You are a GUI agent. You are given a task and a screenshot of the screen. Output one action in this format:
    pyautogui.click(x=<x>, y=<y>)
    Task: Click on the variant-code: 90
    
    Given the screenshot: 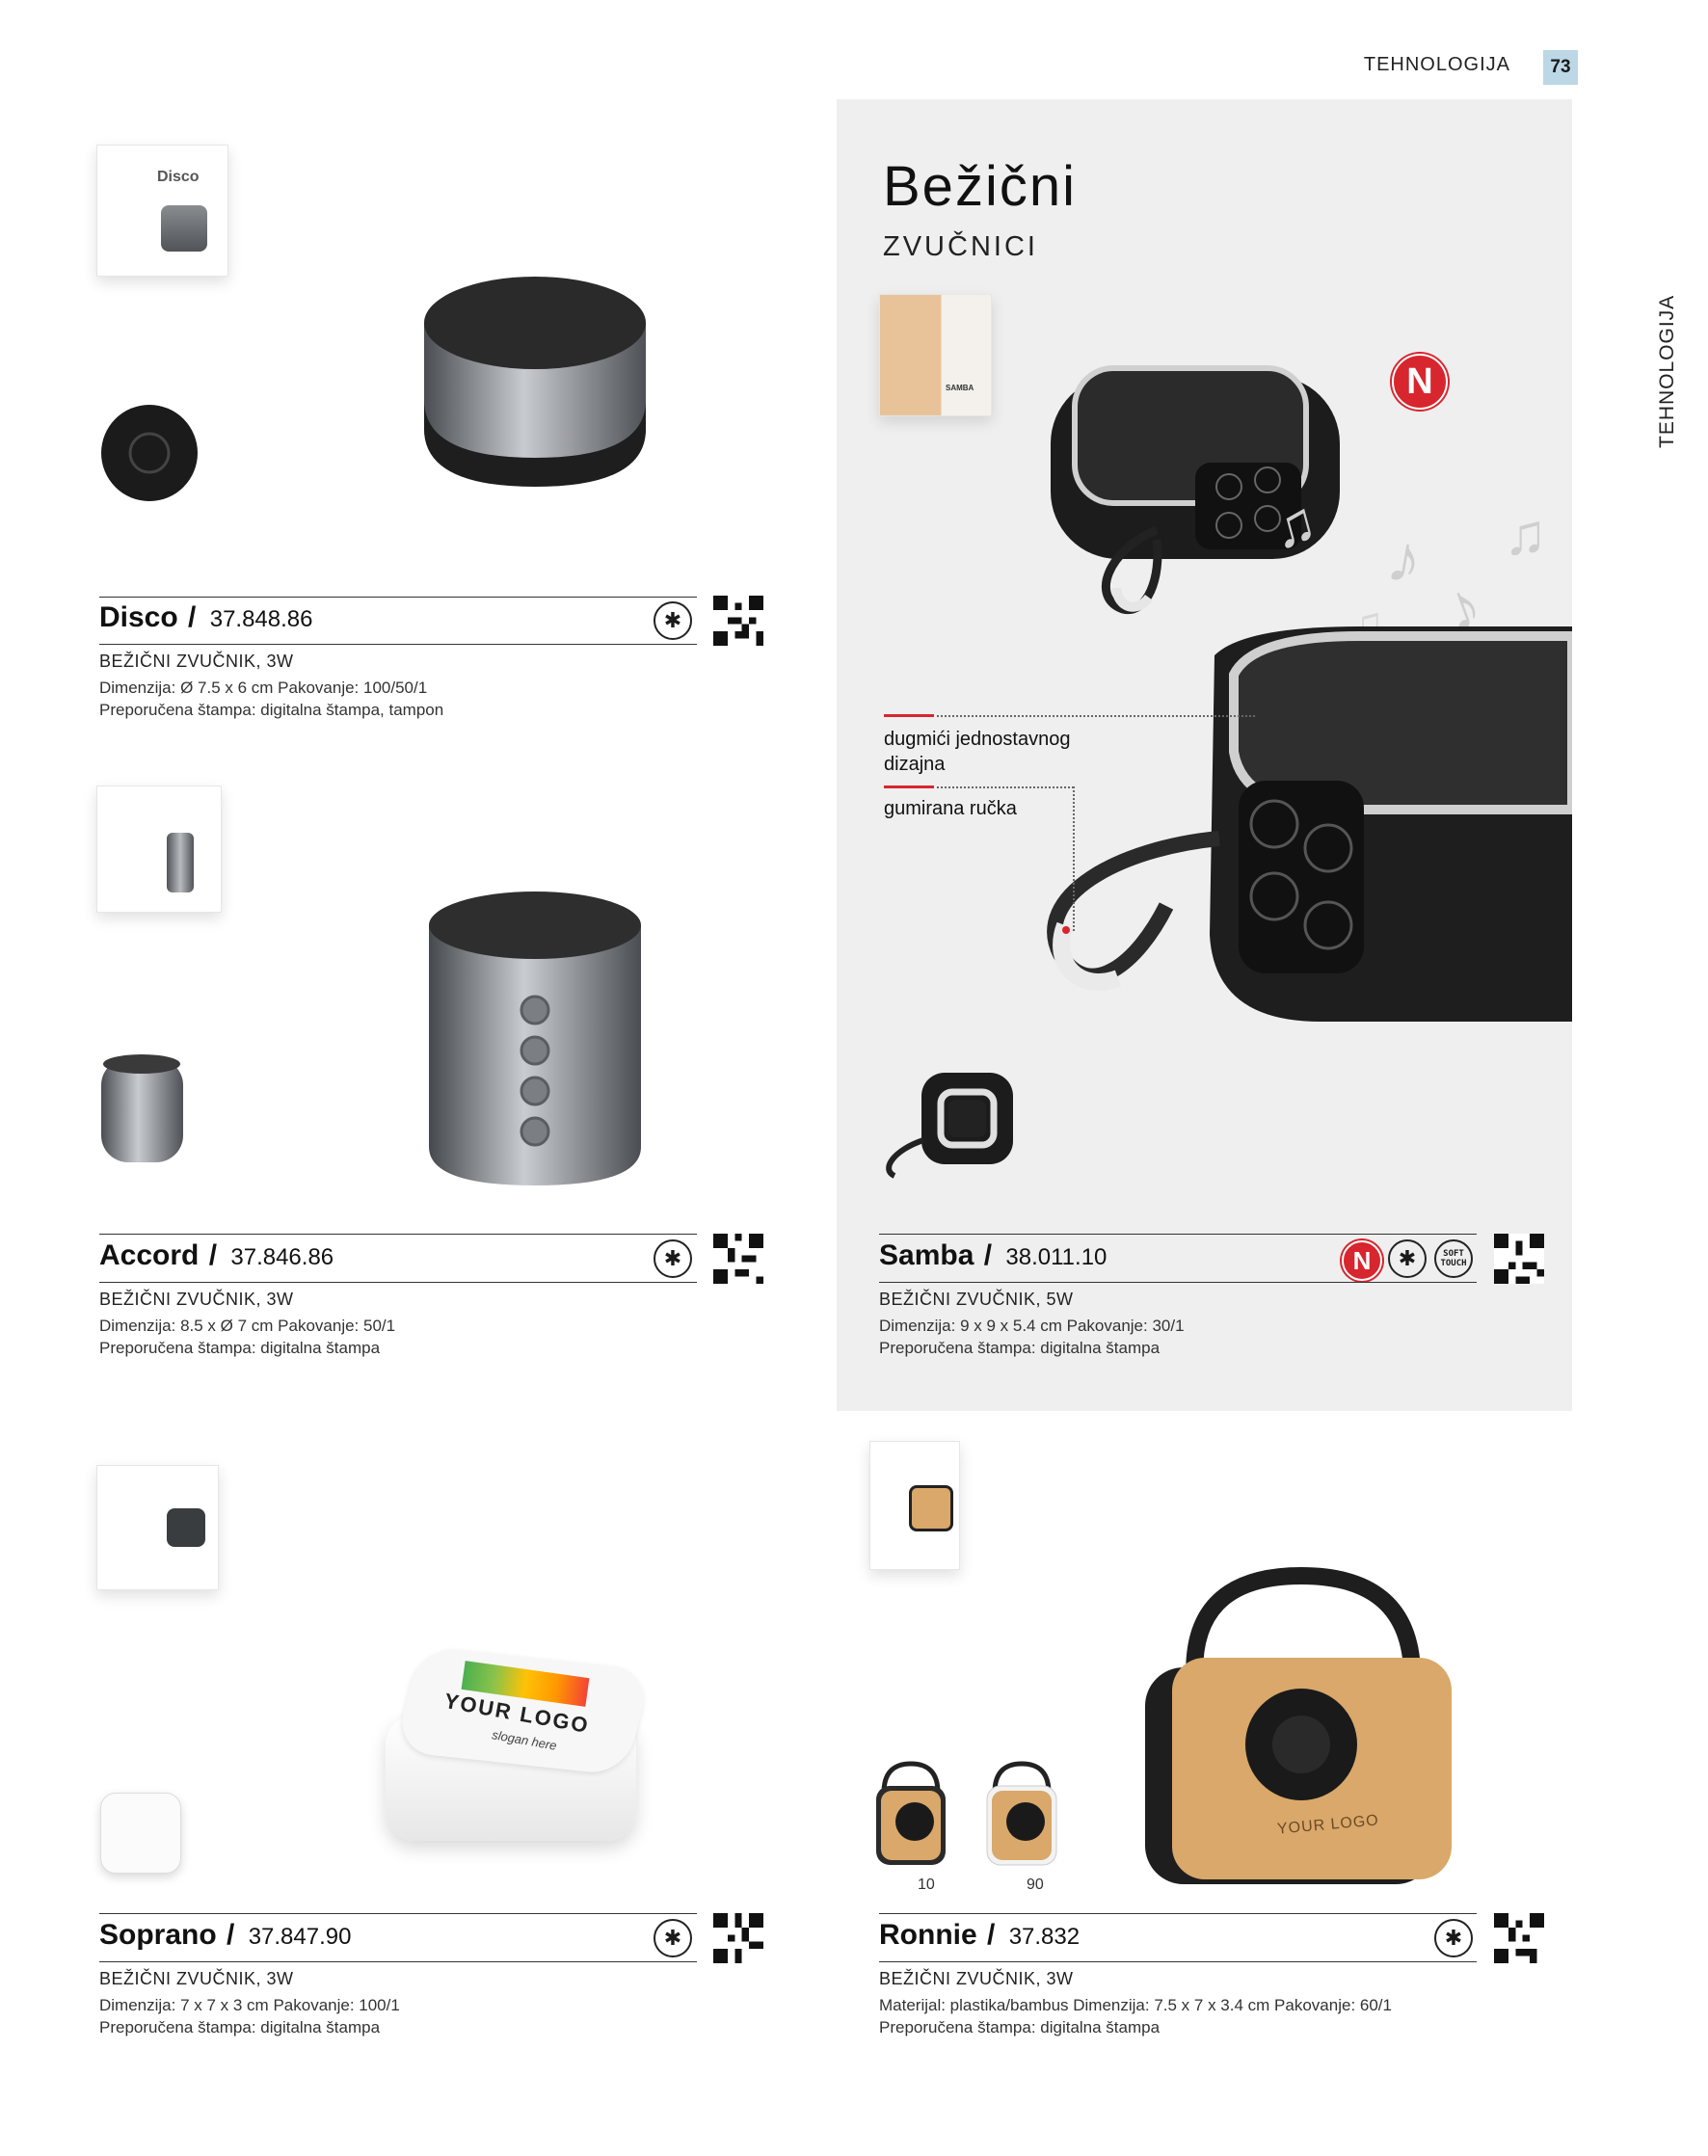 What is the action you would take?
    pyautogui.click(x=1035, y=1885)
    